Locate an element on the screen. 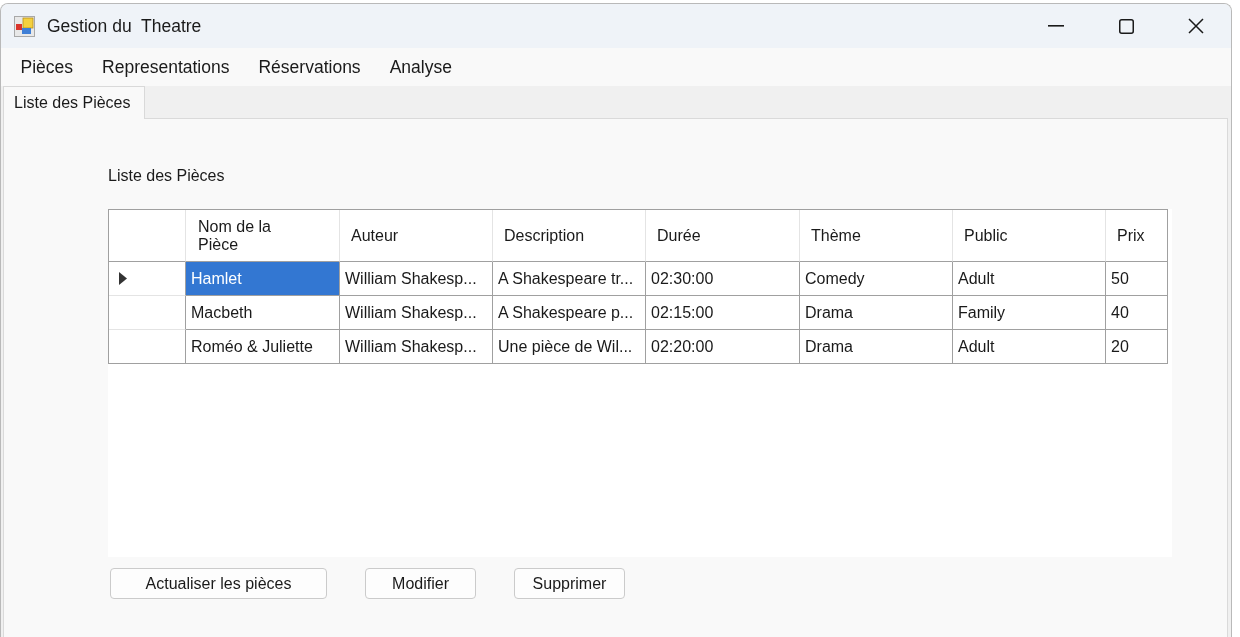 This screenshot has height=637, width=1240. column-header: Thème is located at coordinates (876, 236).